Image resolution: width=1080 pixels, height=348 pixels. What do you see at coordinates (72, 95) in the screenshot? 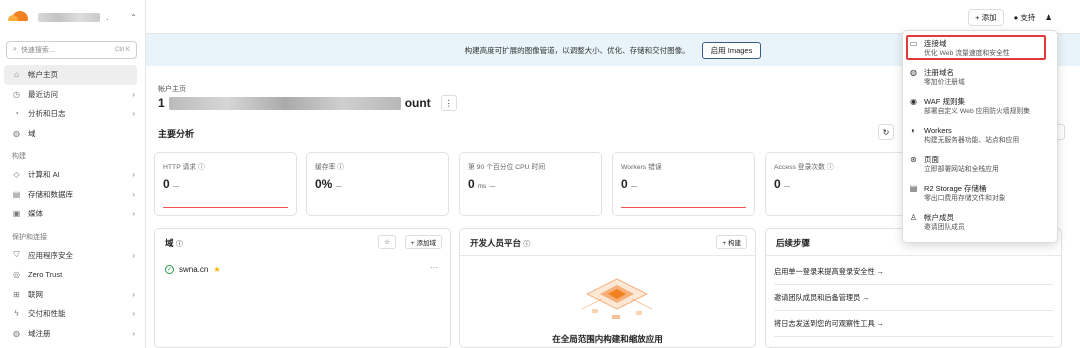
I see `sidebar-item-recent: ◷ 最近访问 ›` at bounding box center [72, 95].